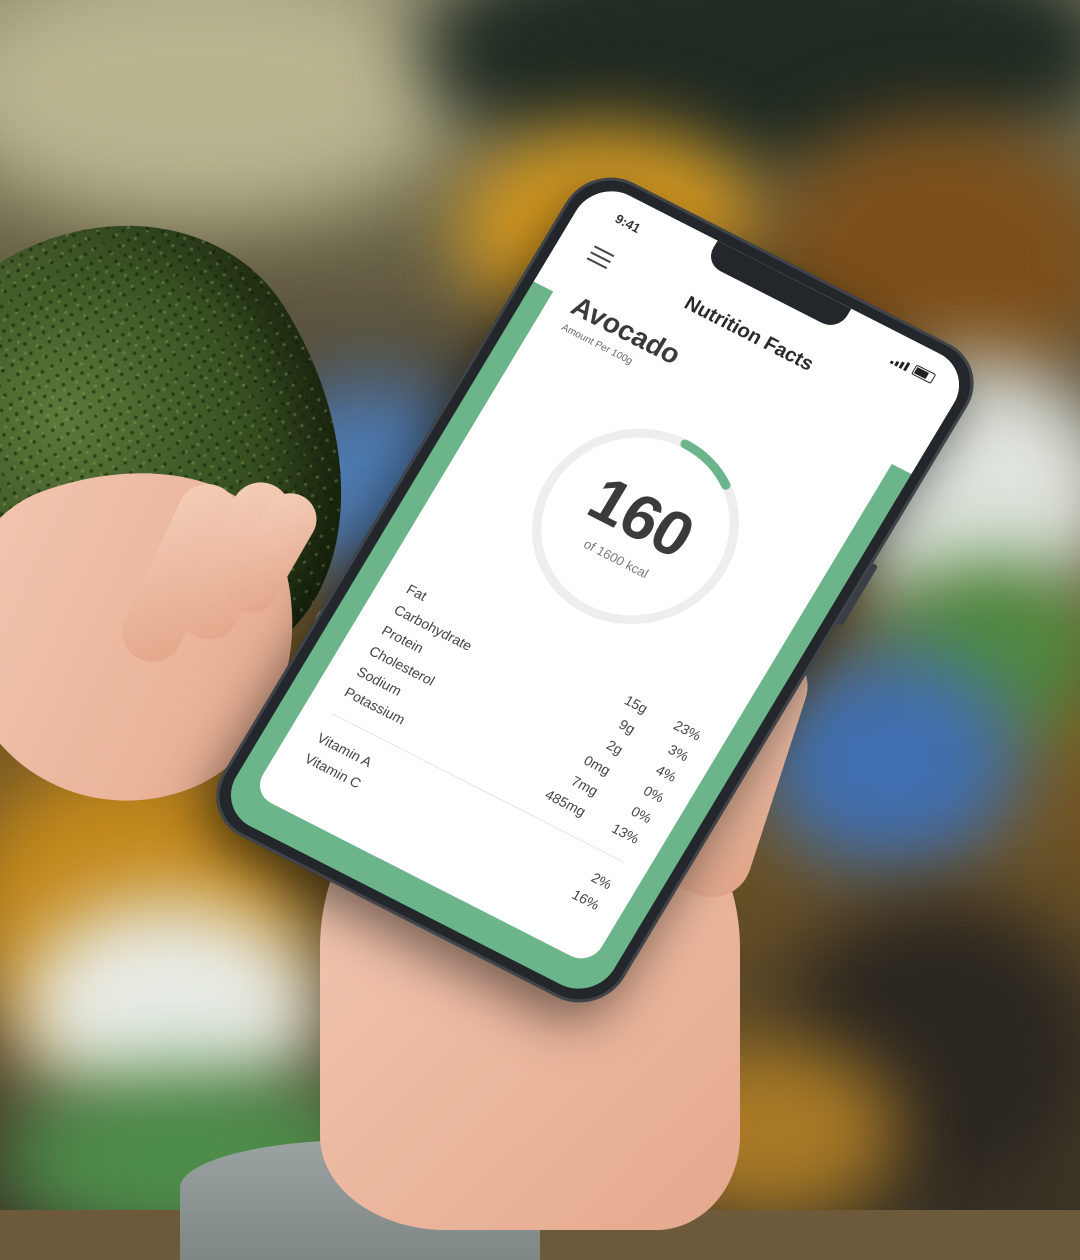 Image resolution: width=1080 pixels, height=1260 pixels. What do you see at coordinates (628, 223) in the screenshot?
I see `status-time: 9:41` at bounding box center [628, 223].